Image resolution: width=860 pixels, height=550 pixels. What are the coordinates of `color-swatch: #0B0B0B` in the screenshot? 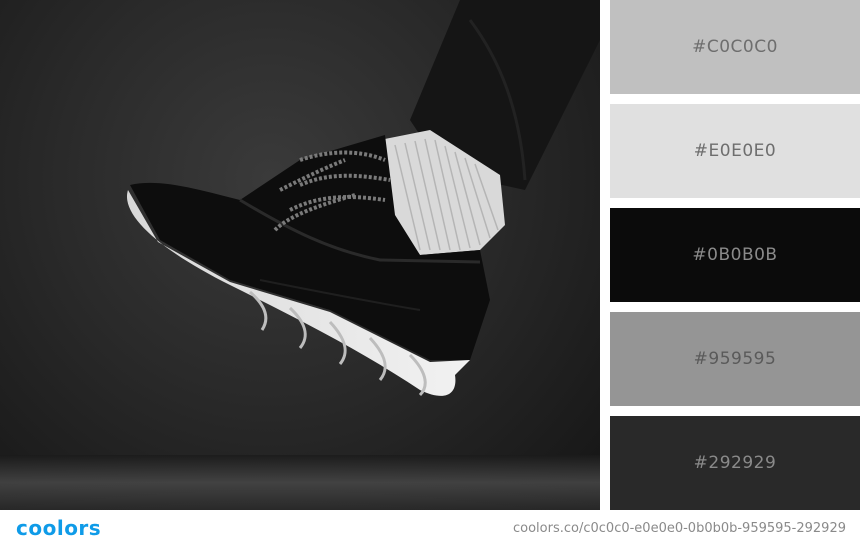 It's located at (735, 255).